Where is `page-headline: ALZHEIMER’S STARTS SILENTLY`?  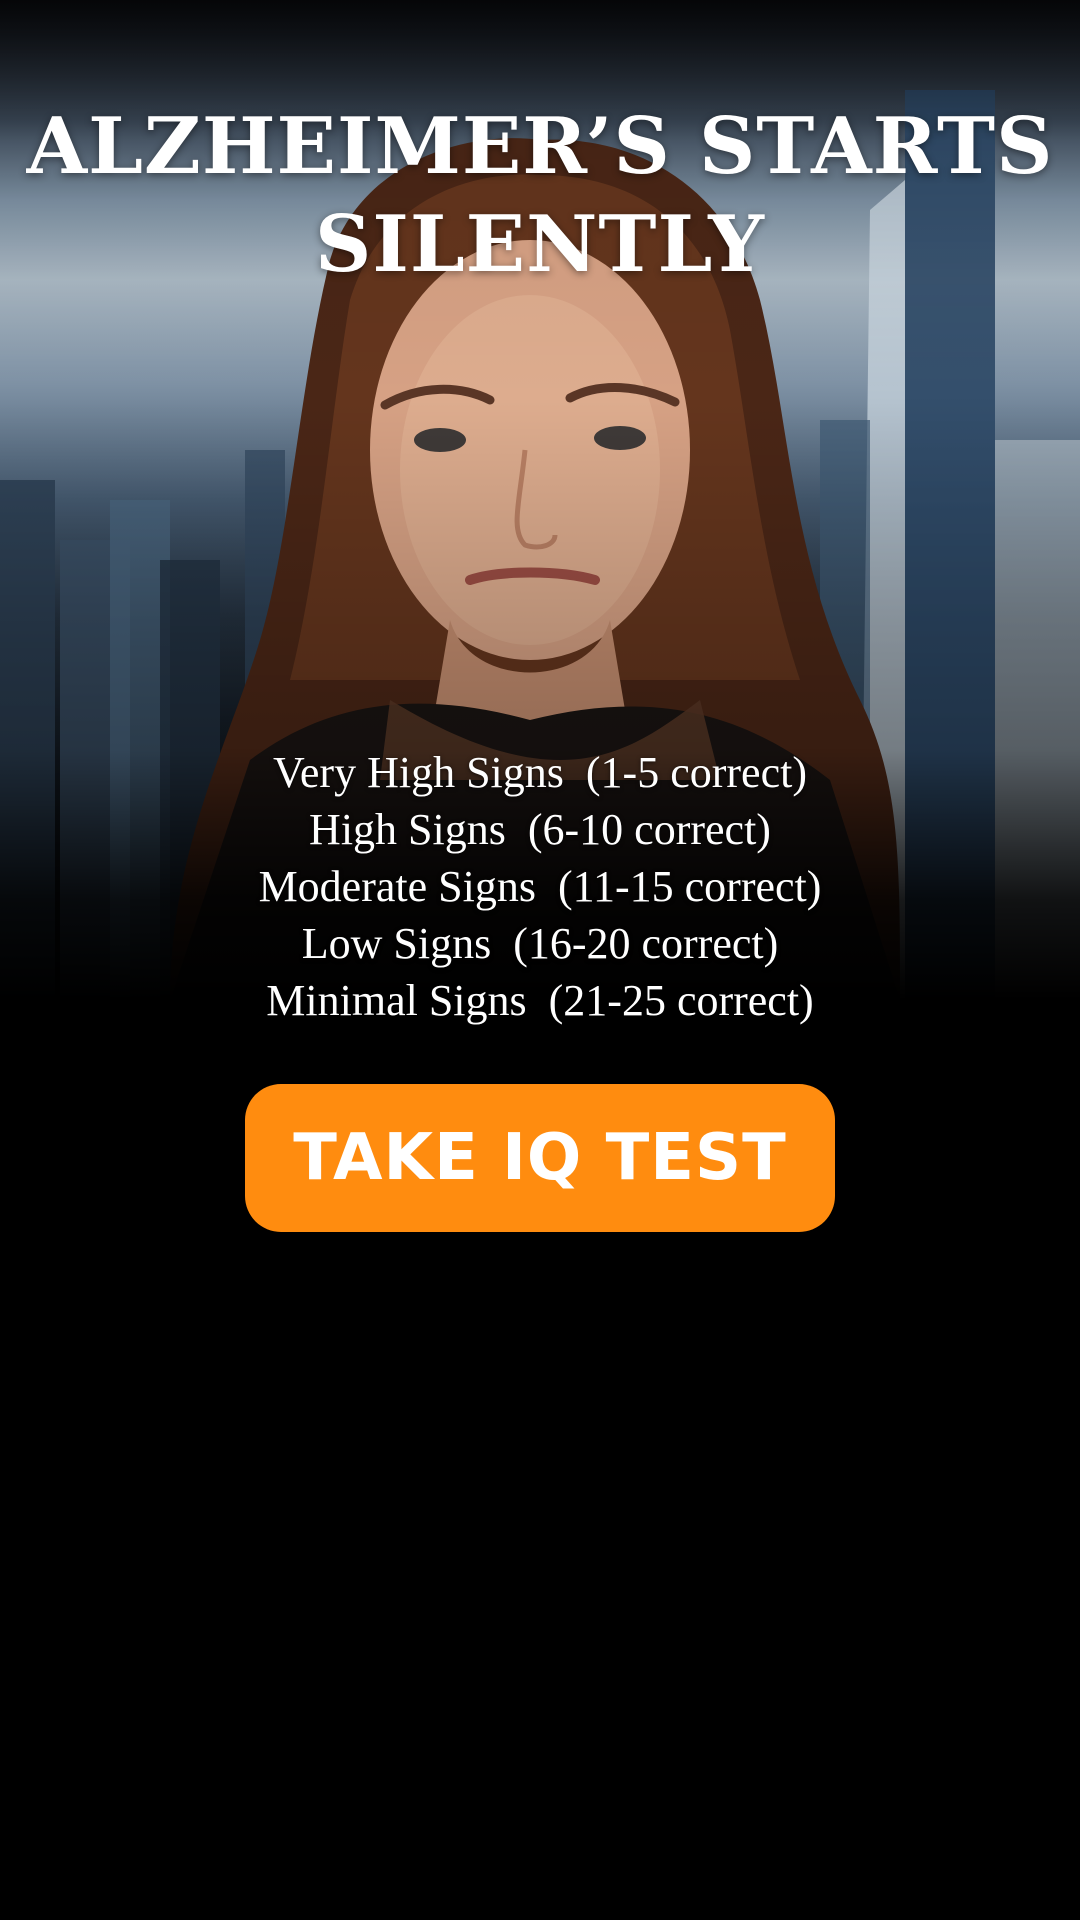
page-headline: ALZHEIMER’S STARTS SILENTLY is located at coordinates (540, 196).